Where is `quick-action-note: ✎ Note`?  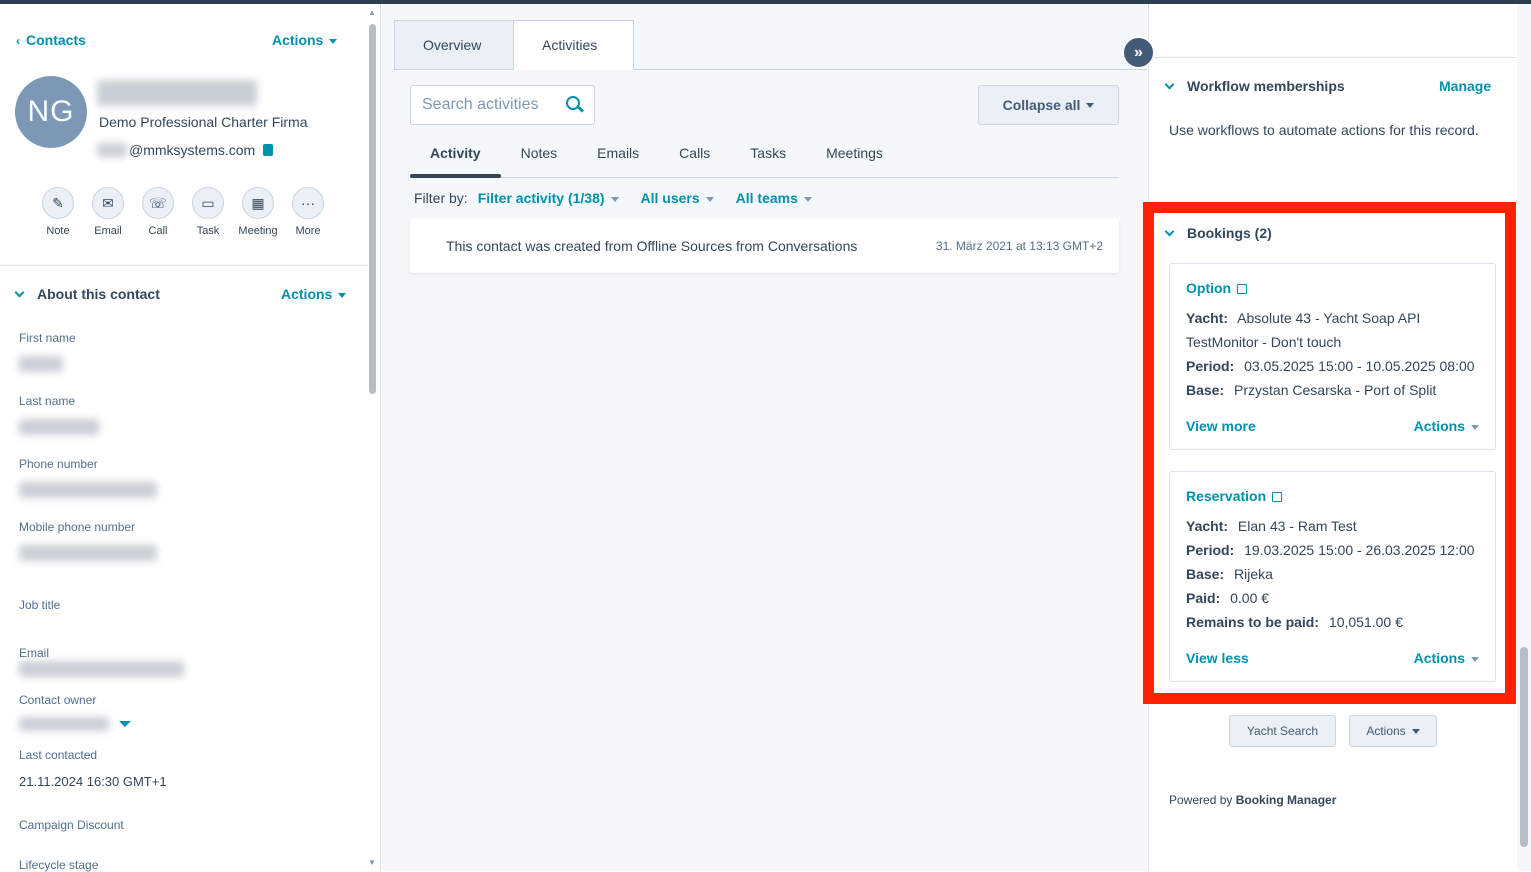
quick-action-note: ✎ Note is located at coordinates (58, 212).